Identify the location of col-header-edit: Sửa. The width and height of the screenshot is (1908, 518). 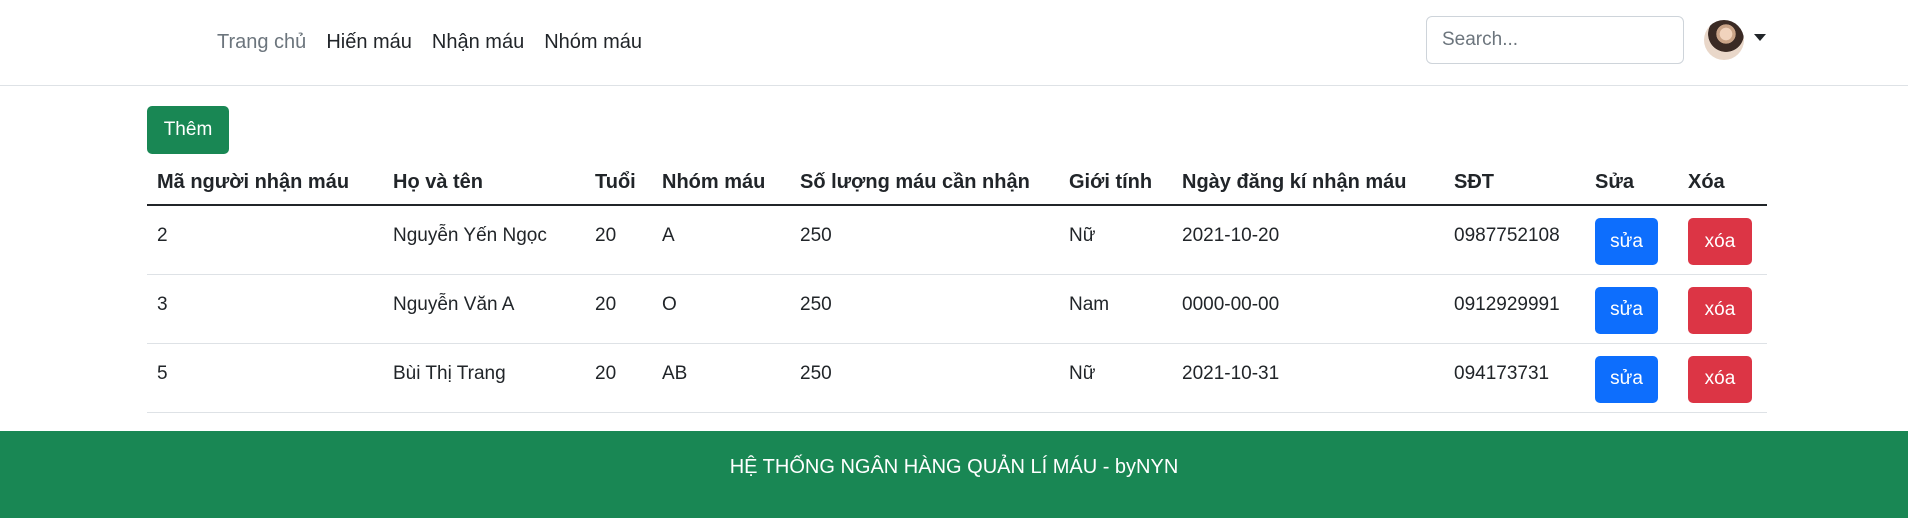
(1631, 183).